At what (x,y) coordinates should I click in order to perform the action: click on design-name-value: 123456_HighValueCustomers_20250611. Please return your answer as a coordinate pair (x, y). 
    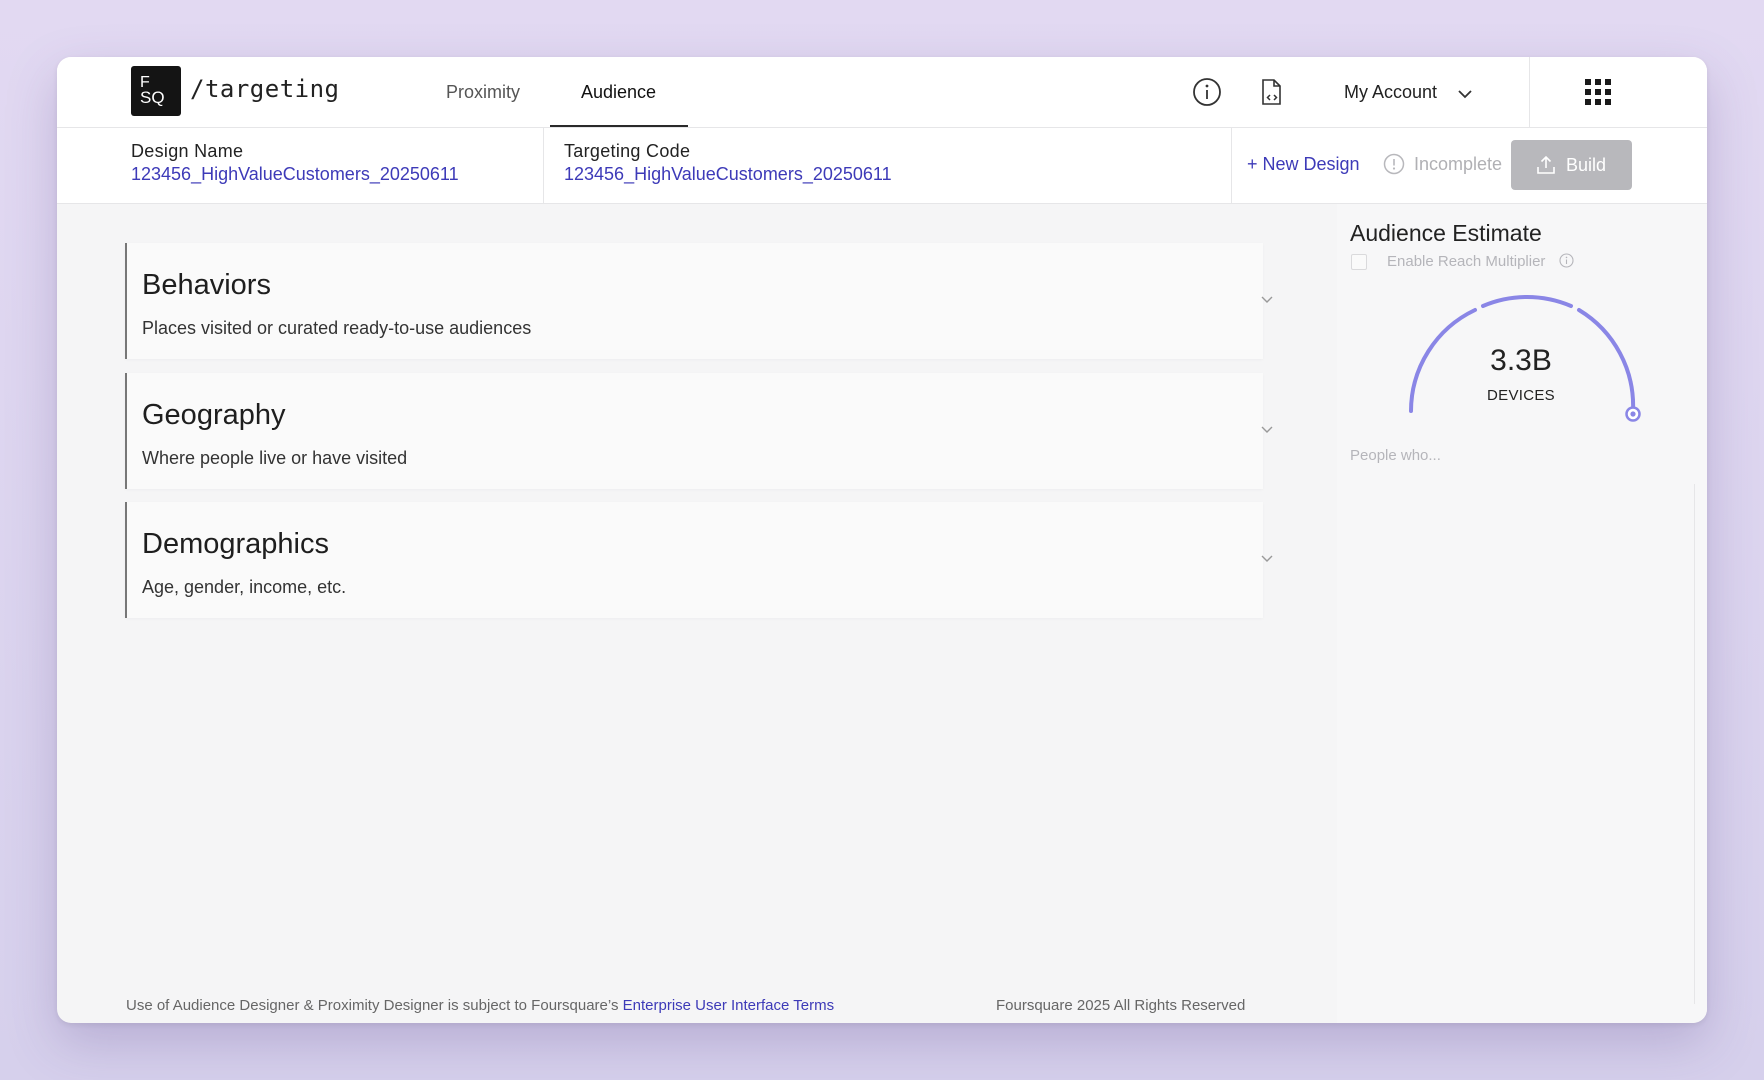
    Looking at the image, I should click on (295, 174).